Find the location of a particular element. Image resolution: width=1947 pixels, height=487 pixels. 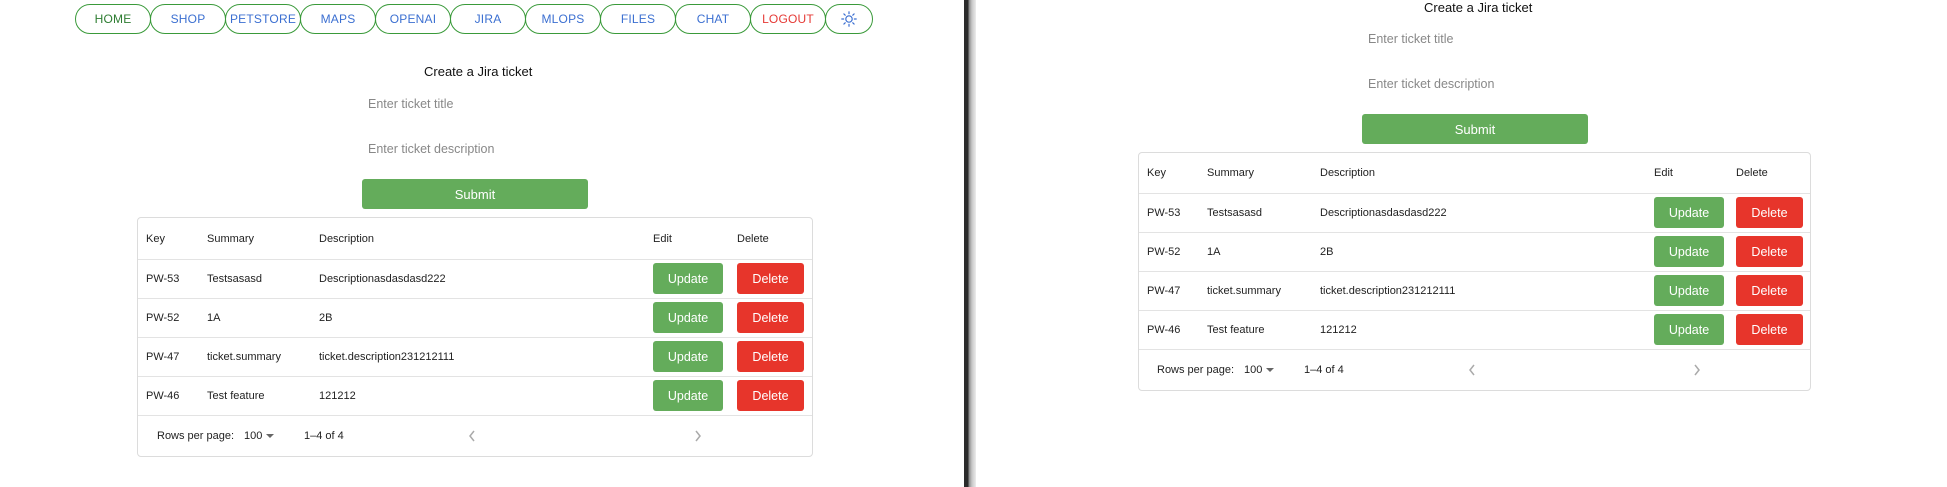

nav-files-button: FILES is located at coordinates (638, 19).